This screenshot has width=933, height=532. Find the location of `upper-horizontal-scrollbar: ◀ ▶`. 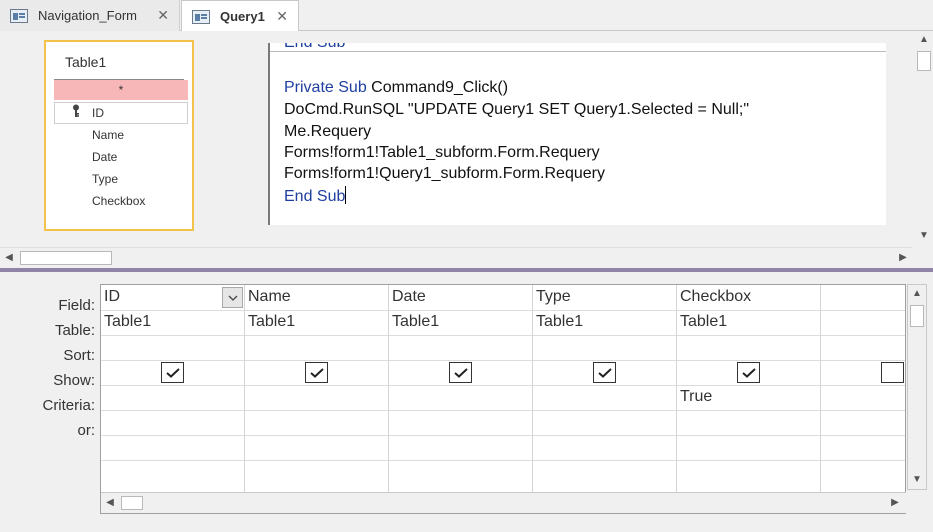

upper-horizontal-scrollbar: ◀ ▶ is located at coordinates (456, 257).